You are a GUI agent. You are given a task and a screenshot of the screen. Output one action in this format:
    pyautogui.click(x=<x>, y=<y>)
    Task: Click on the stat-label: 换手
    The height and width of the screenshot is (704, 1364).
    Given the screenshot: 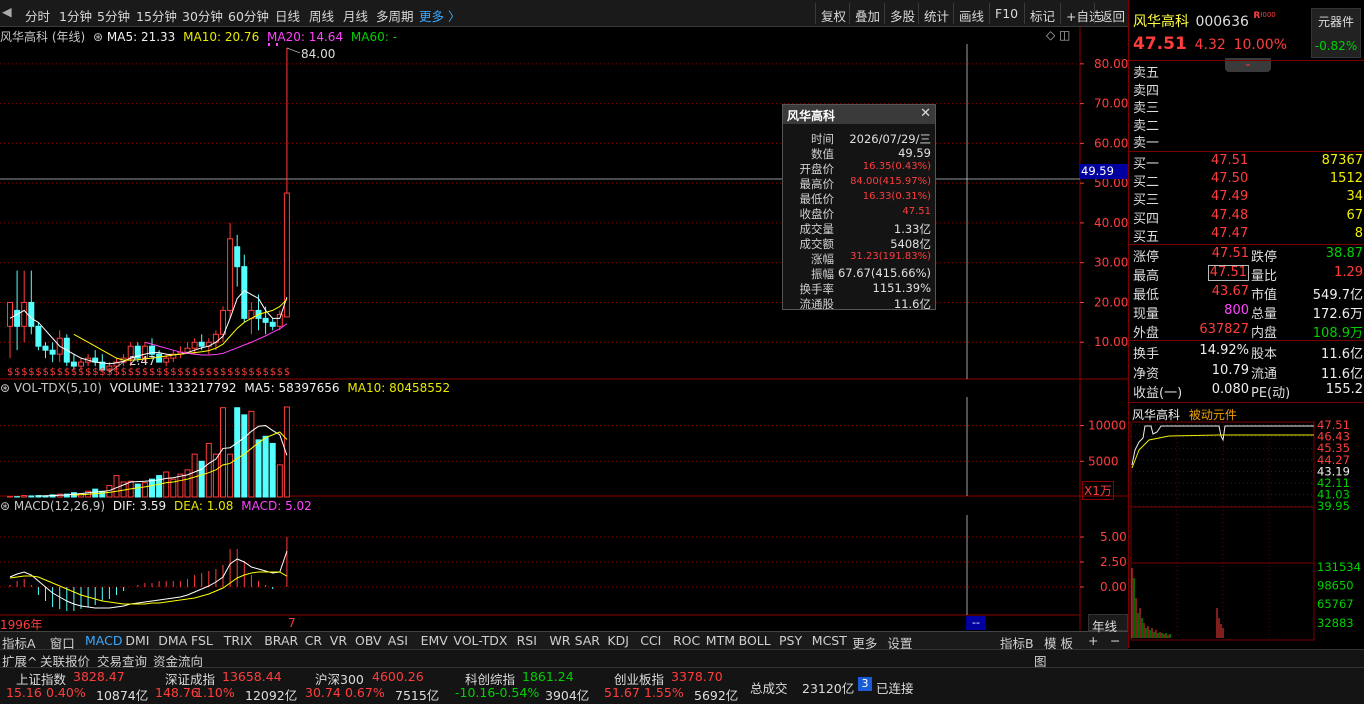 What is the action you would take?
    pyautogui.click(x=1146, y=354)
    